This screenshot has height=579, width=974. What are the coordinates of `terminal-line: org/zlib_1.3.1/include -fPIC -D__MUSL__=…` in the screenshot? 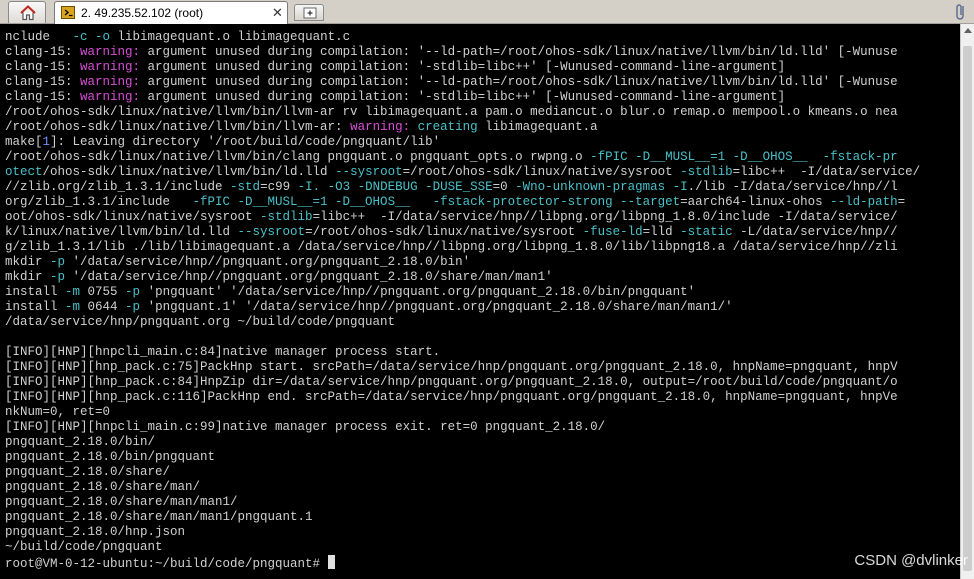 It's located at (462, 202).